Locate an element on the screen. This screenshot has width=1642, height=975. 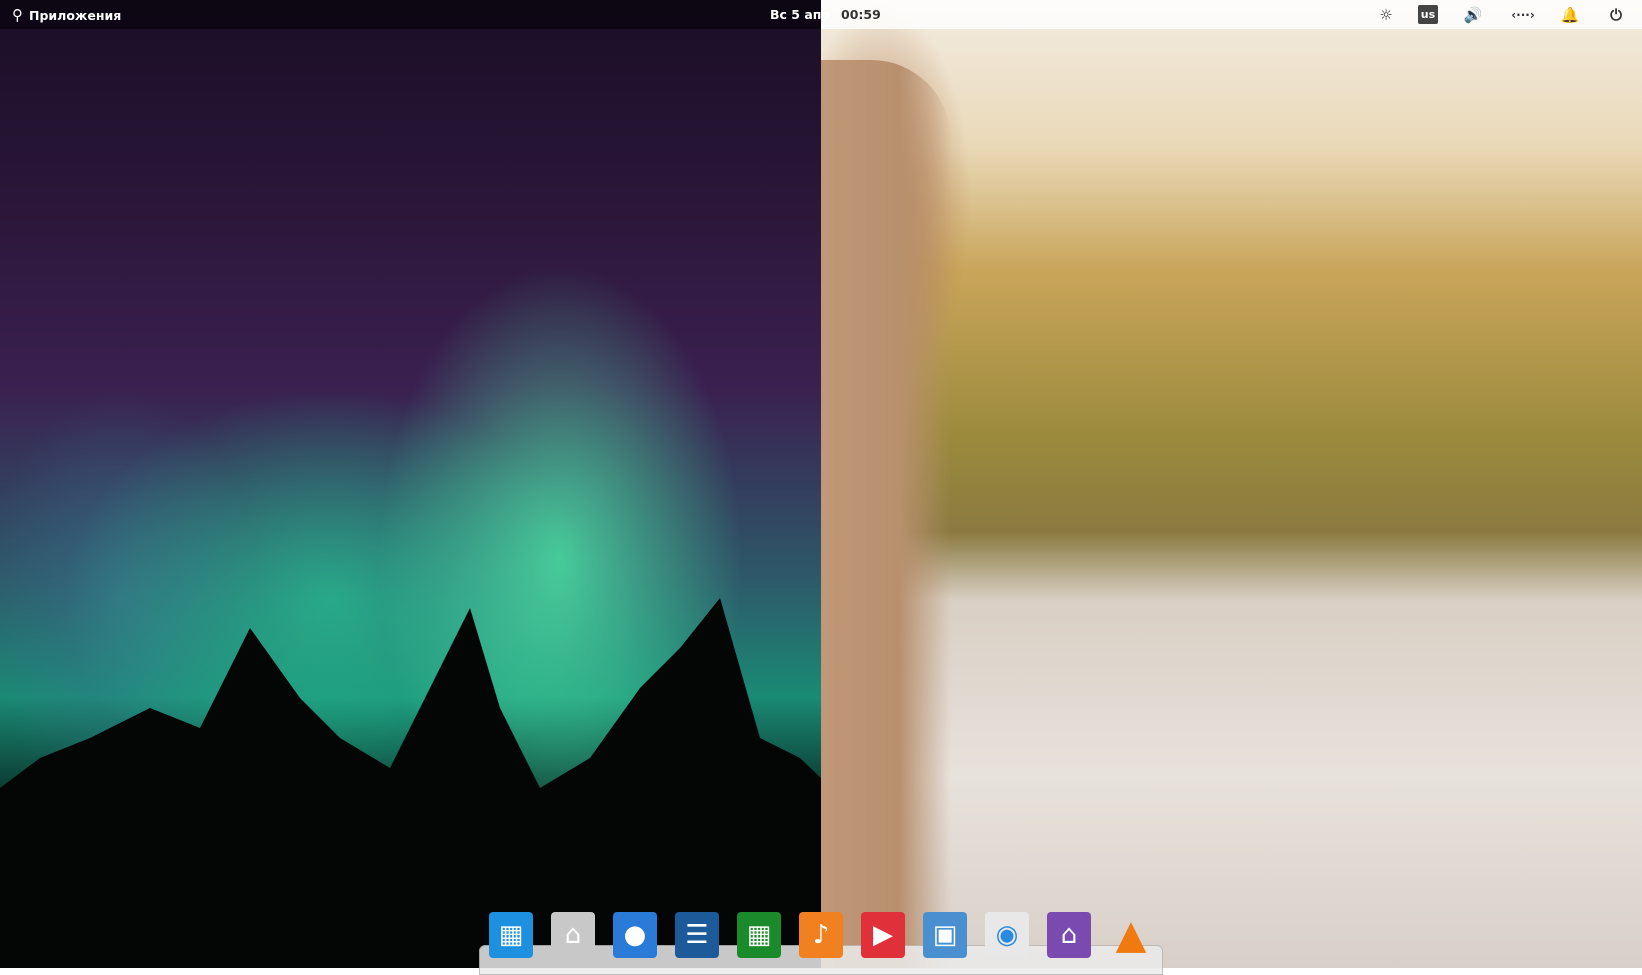
dock-item-web-browser: ● is located at coordinates (635, 935).